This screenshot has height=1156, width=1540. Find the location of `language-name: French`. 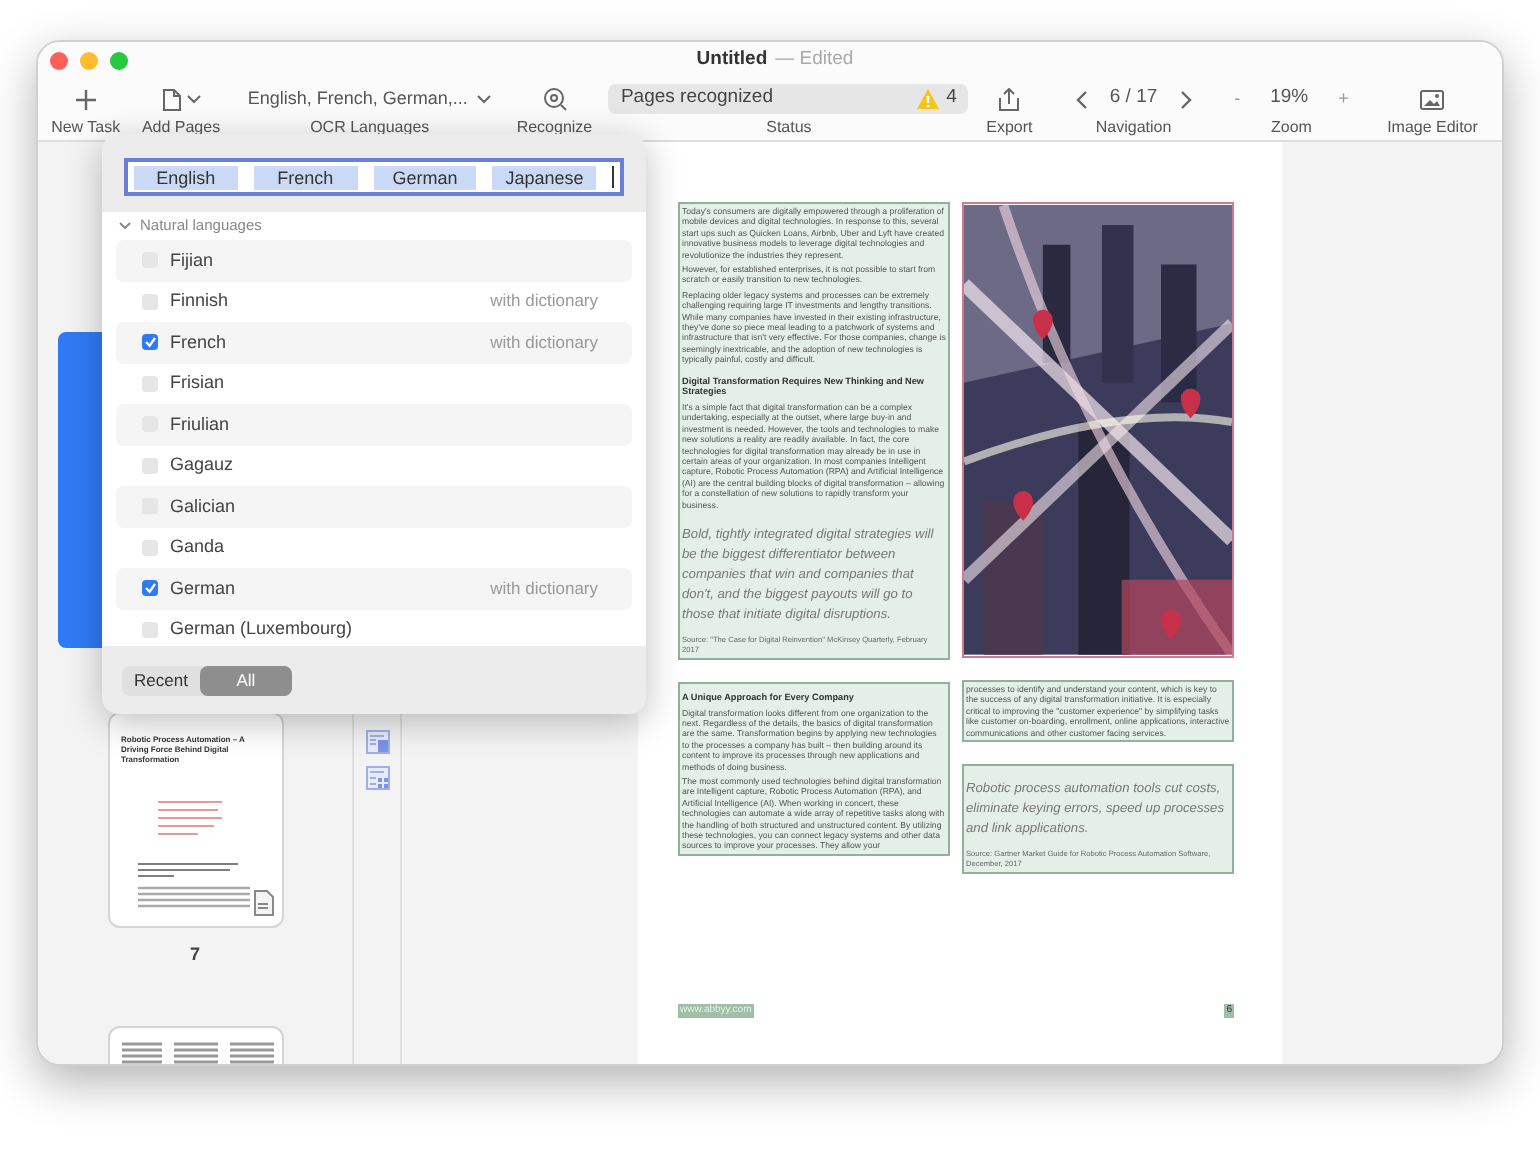

language-name: French is located at coordinates (199, 342).